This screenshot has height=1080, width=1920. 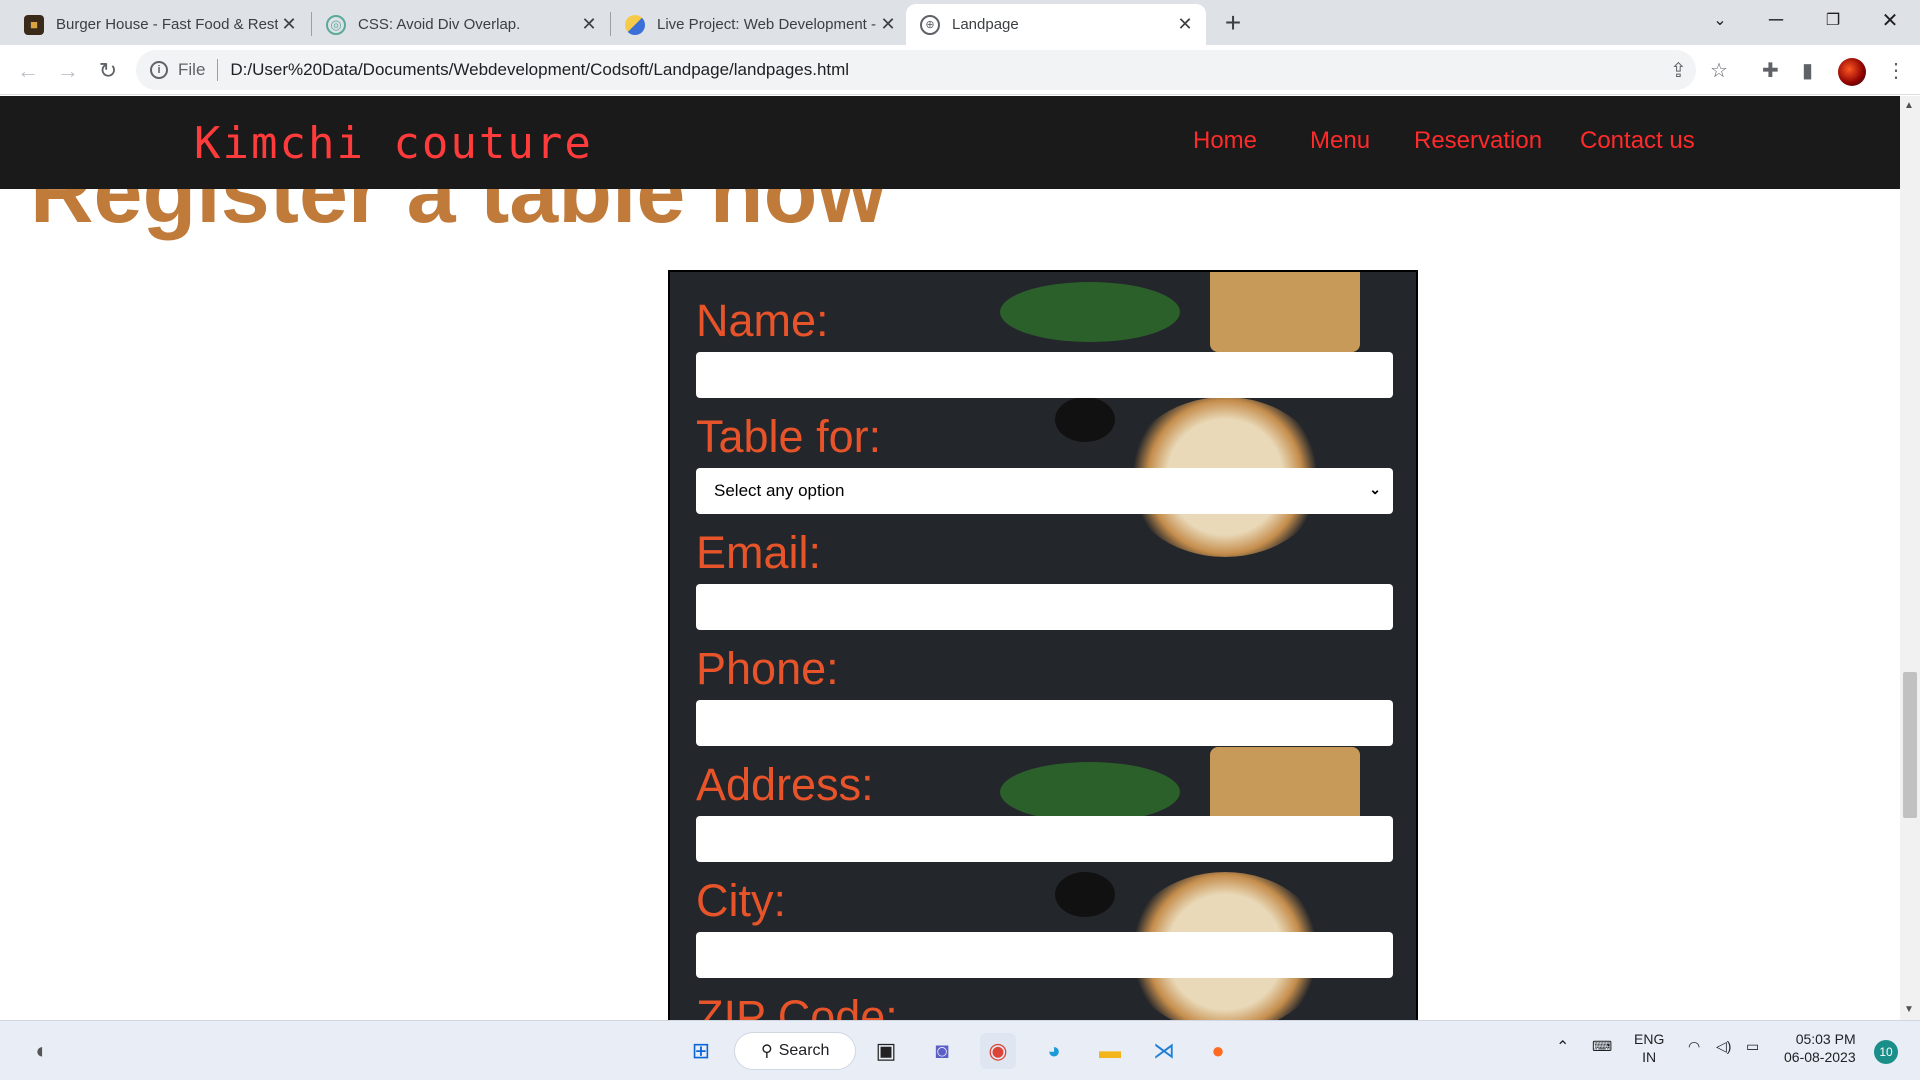 I want to click on city-input, so click(x=1044, y=955).